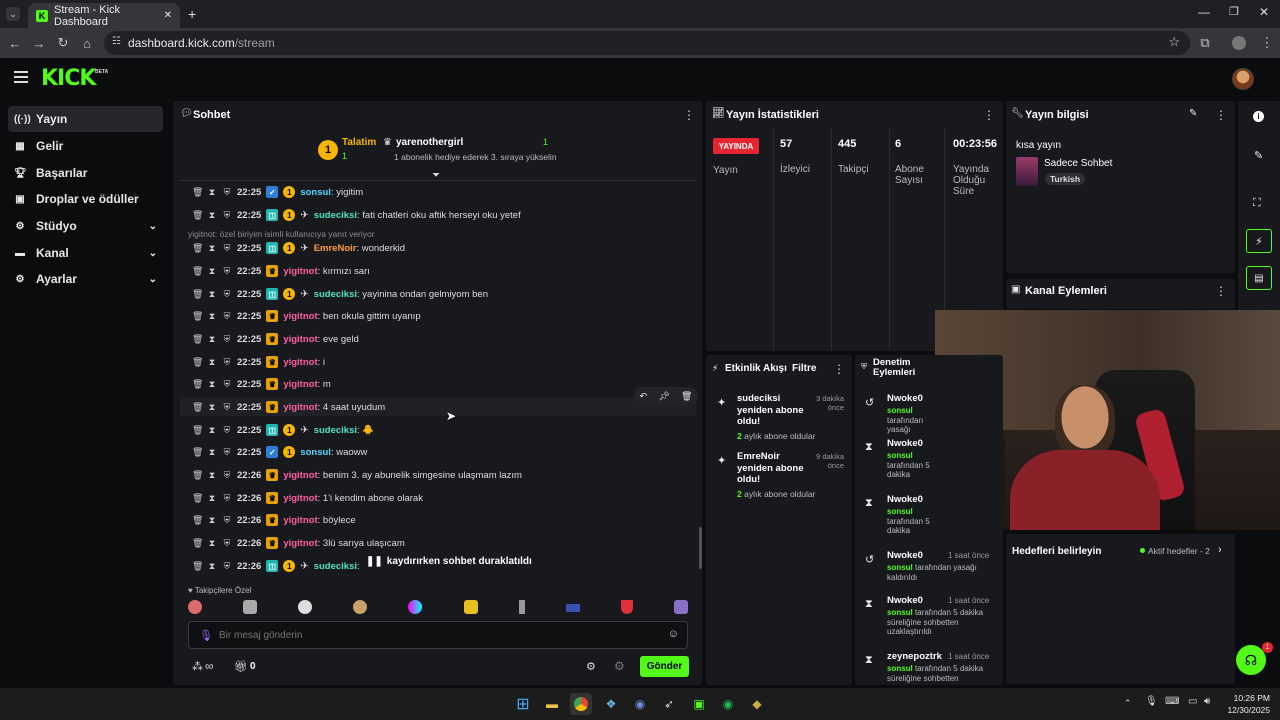 The height and width of the screenshot is (720, 1280). What do you see at coordinates (429, 635) in the screenshot?
I see `chat-input-field` at bounding box center [429, 635].